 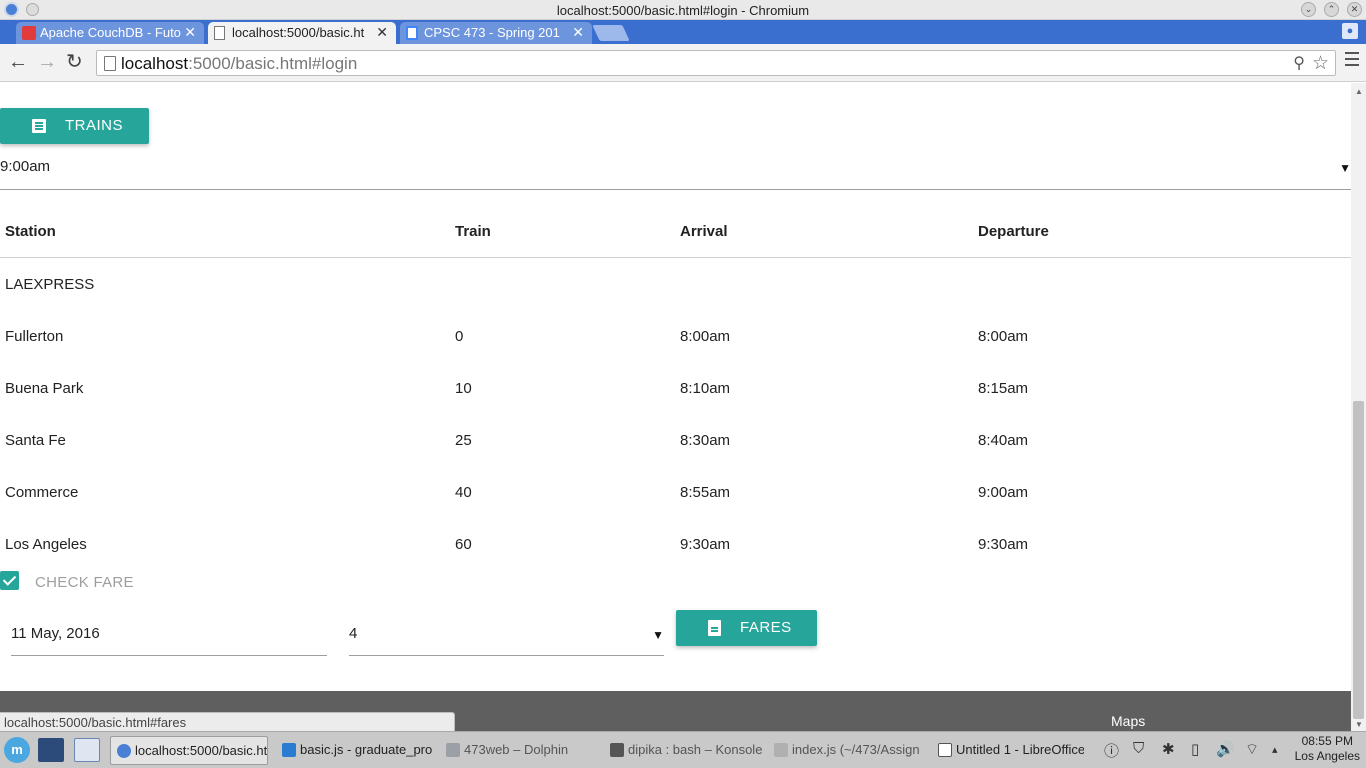 I want to click on docs-icon, so click(x=412, y=33).